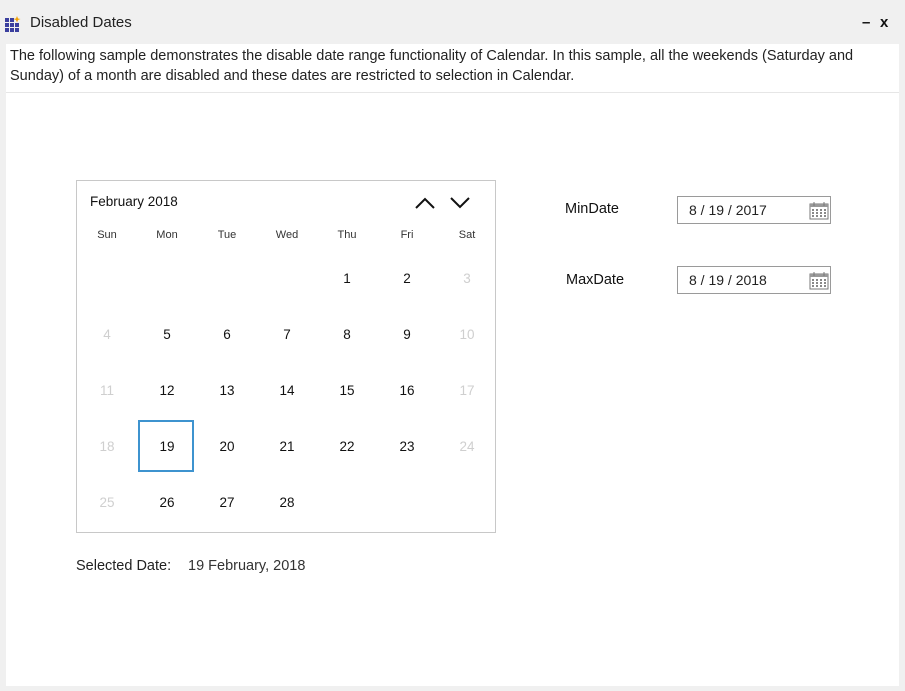 Image resolution: width=905 pixels, height=691 pixels. What do you see at coordinates (460, 203) in the screenshot?
I see `chevron-down-icon` at bounding box center [460, 203].